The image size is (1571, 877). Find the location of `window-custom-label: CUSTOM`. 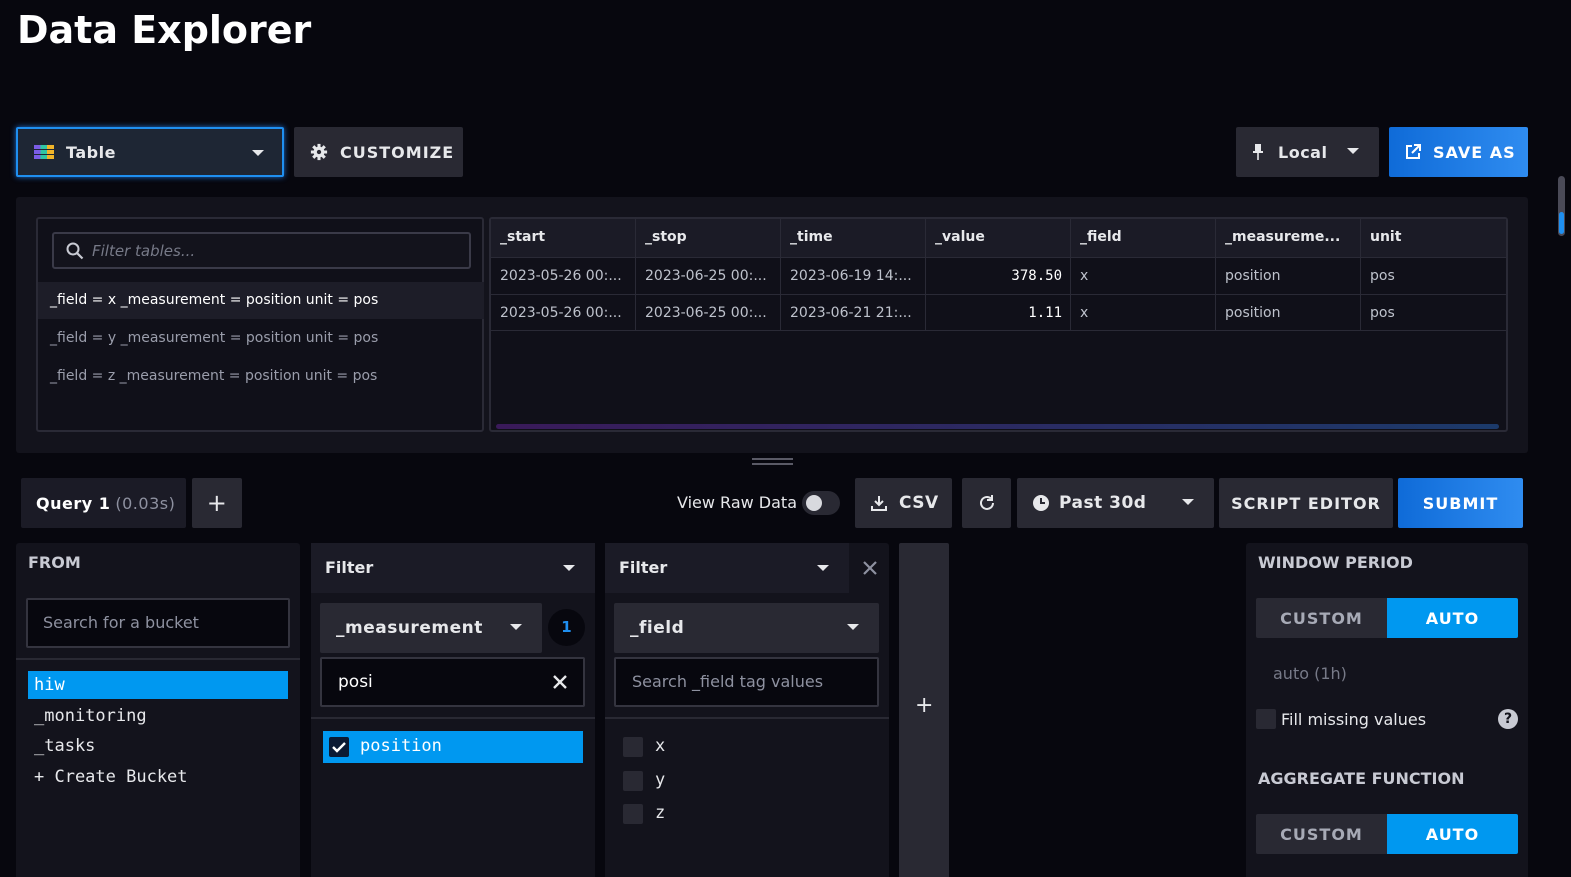

window-custom-label: CUSTOM is located at coordinates (1321, 618).